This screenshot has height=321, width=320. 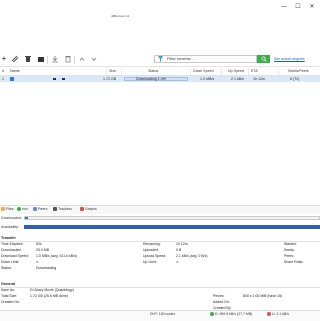 I want to click on torrent-creator-button, so click(x=41, y=59).